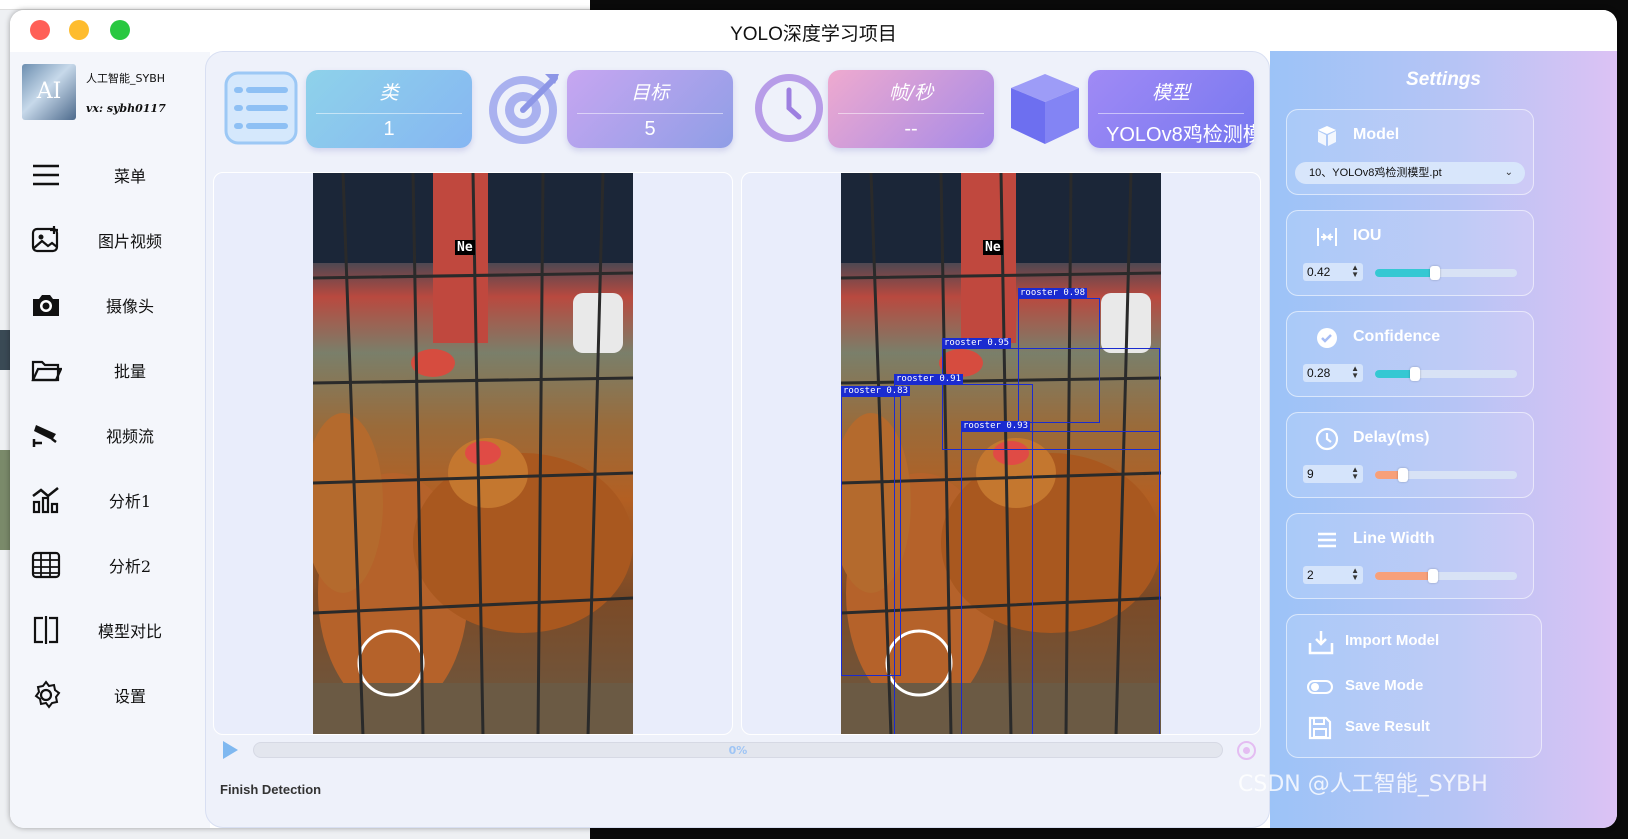 Image resolution: width=1628 pixels, height=839 pixels. What do you see at coordinates (1394, 538) in the screenshot?
I see `line-width-label: Line Width` at bounding box center [1394, 538].